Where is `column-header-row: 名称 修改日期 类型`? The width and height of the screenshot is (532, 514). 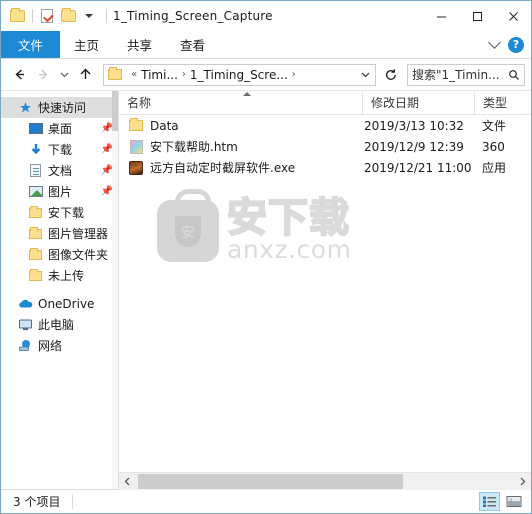
column-header-row: 名称 修改日期 类型 is located at coordinates (325, 103).